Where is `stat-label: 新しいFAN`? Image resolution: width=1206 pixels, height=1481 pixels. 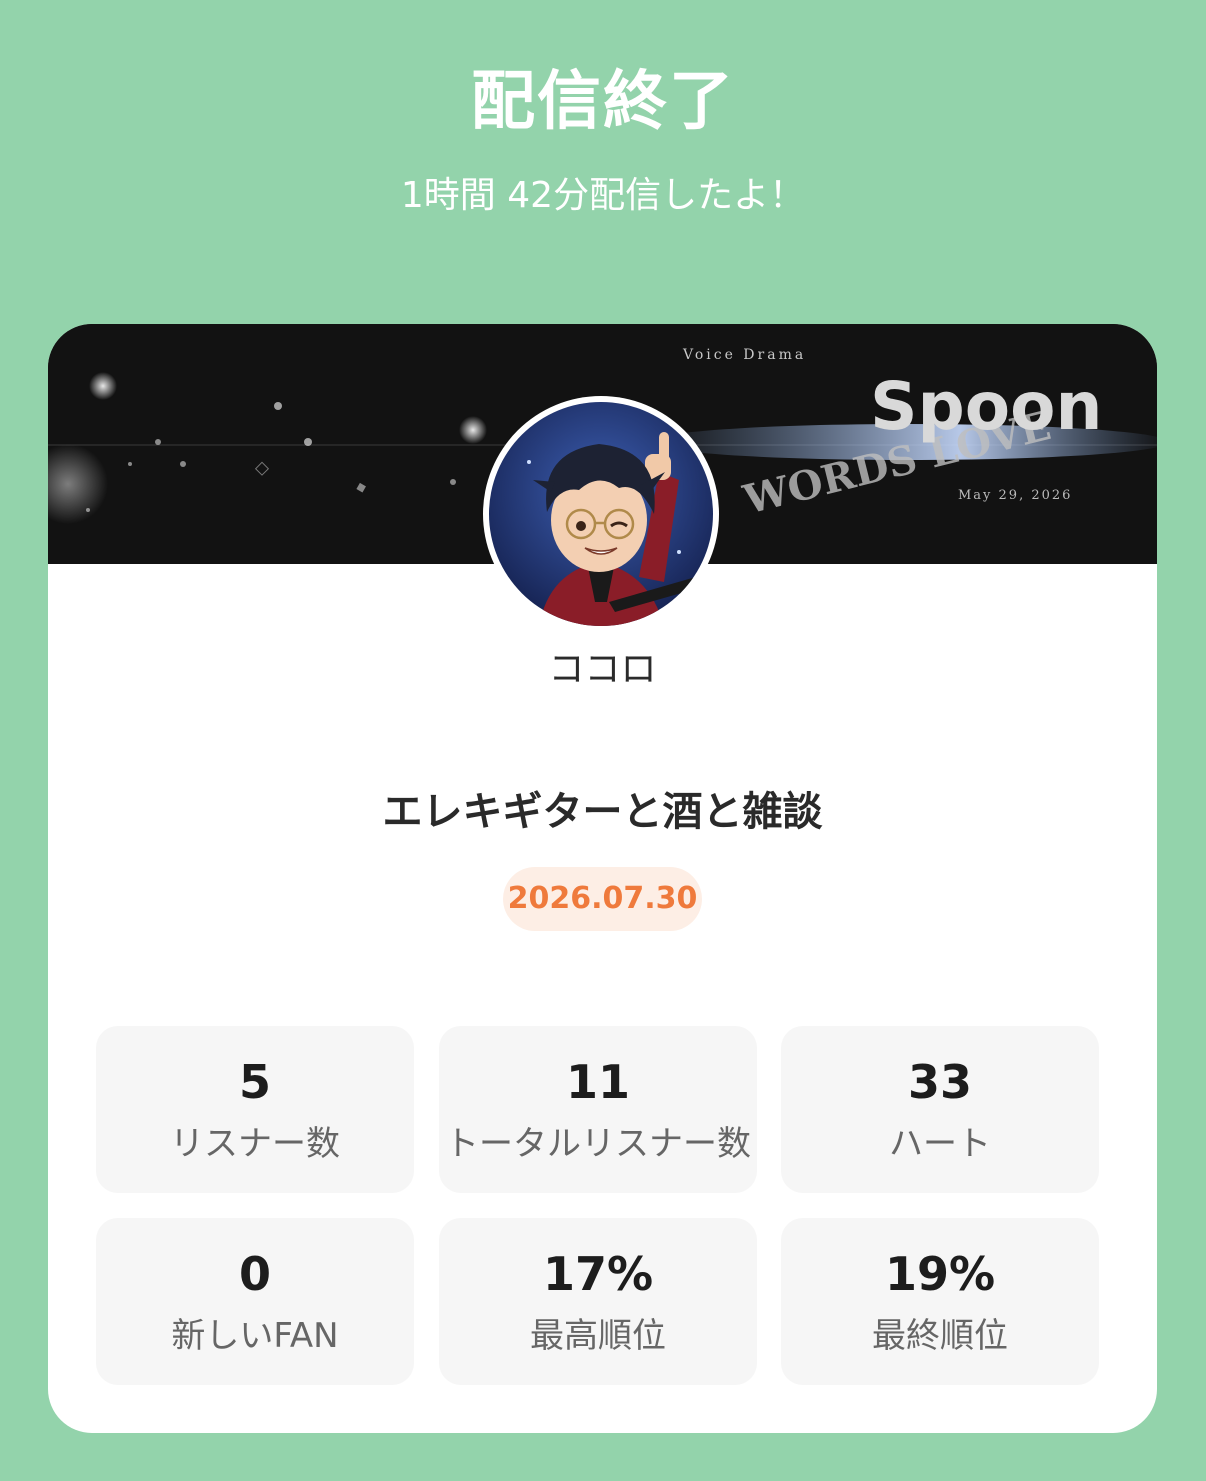
stat-label: 新しいFAN is located at coordinates (255, 1336).